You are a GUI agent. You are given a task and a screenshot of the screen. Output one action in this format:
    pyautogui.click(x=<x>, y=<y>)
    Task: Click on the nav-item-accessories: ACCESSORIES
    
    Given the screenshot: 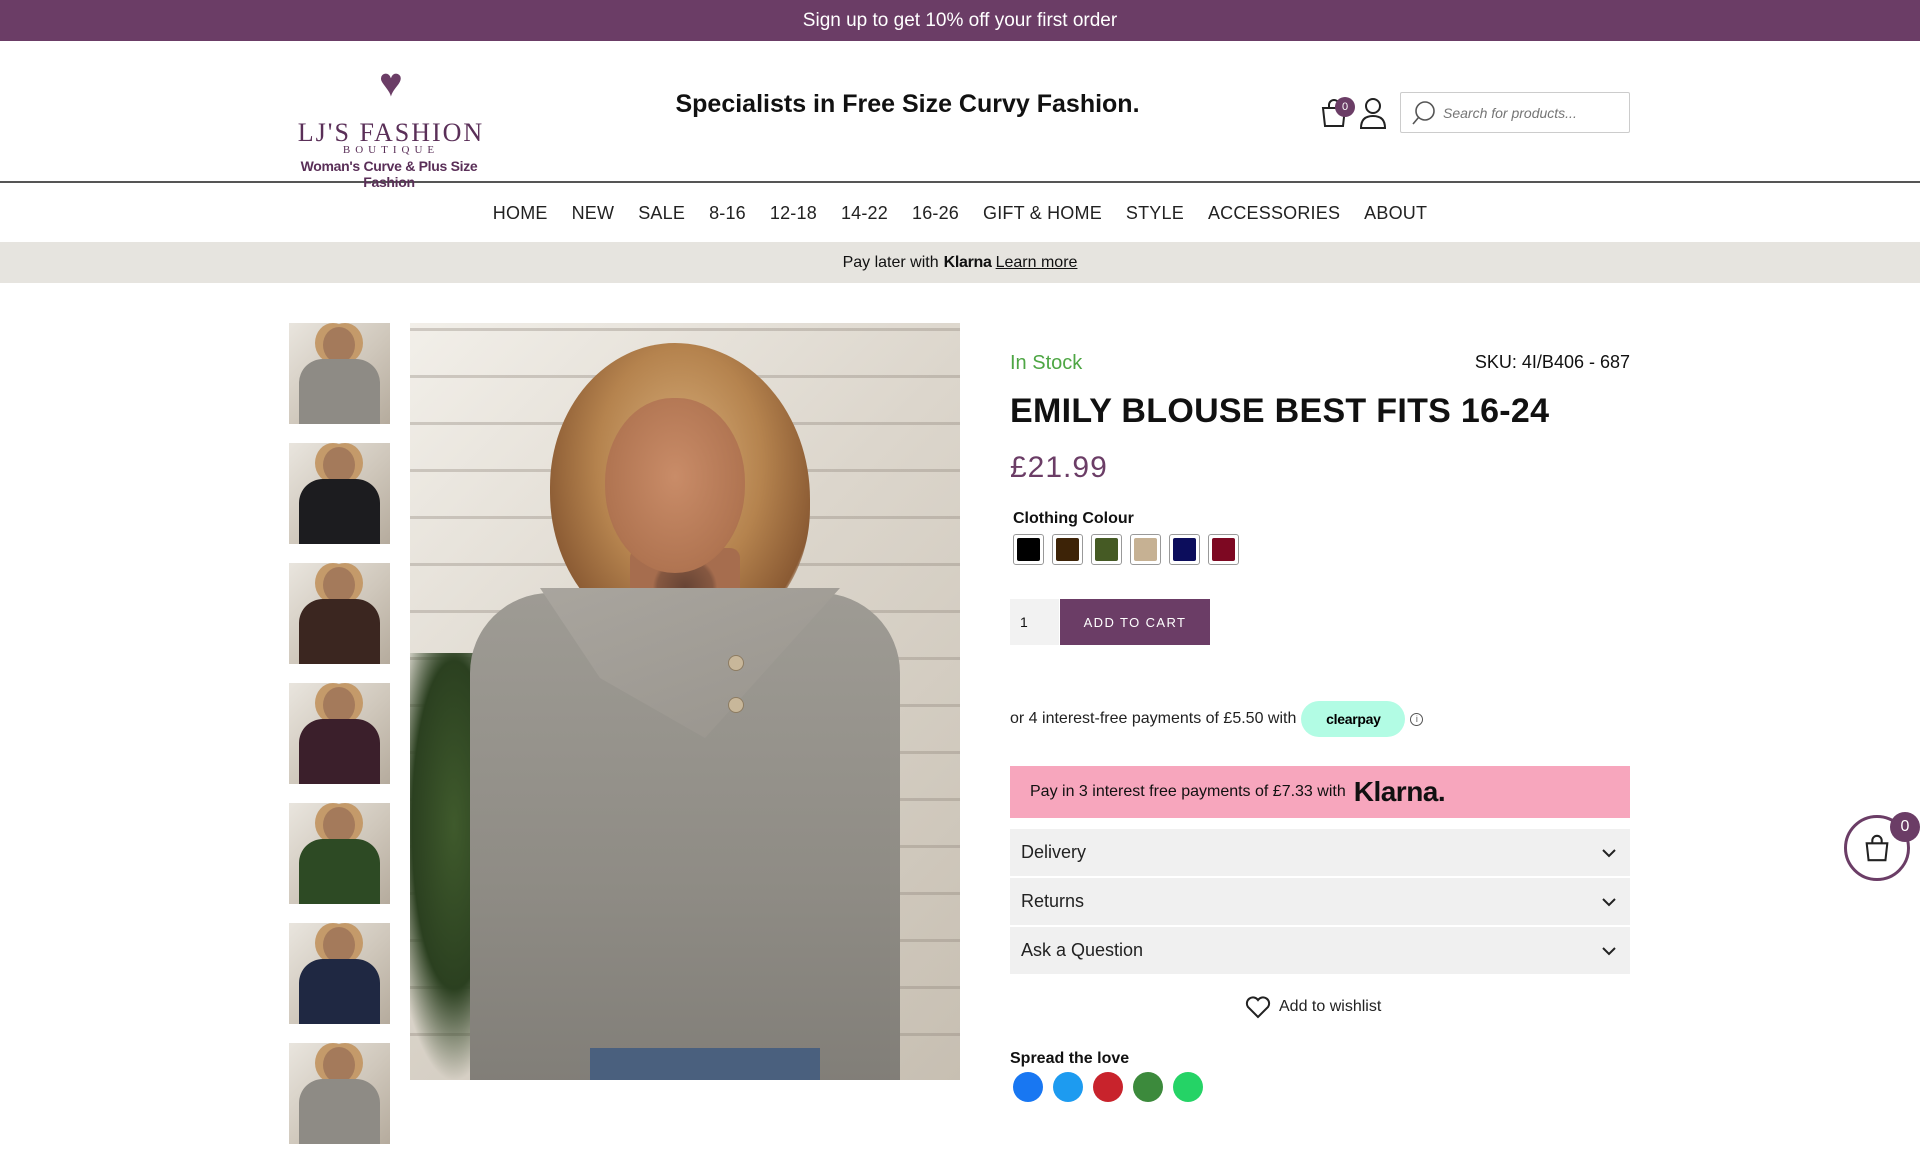 What is the action you would take?
    pyautogui.click(x=1274, y=213)
    